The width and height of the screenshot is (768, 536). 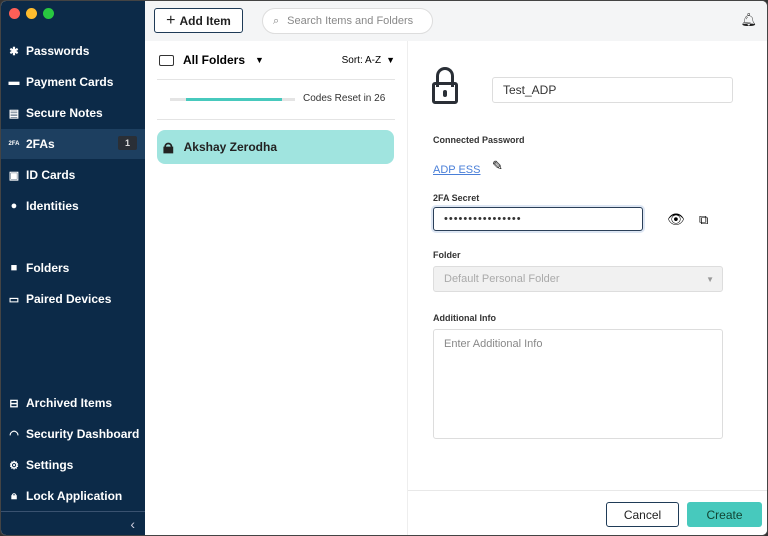 I want to click on sidebar-item-identities: ● Identities, so click(x=73, y=206).